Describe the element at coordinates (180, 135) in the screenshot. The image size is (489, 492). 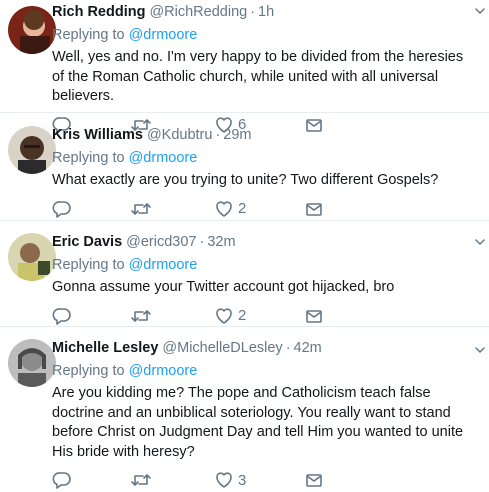
I see `author-handle: @Kdubtru` at that location.